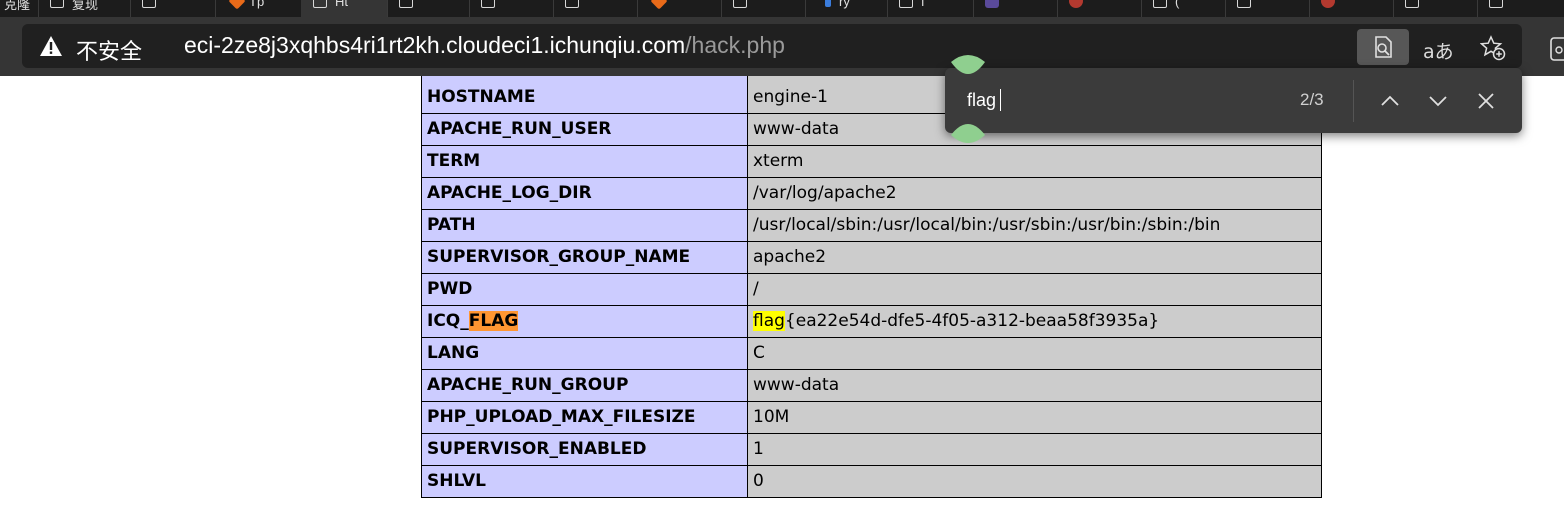  Describe the element at coordinates (1312, 99) in the screenshot. I see `find-match-count: 2/3` at that location.